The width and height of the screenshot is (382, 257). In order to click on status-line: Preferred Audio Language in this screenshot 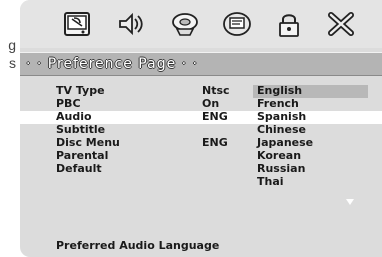, I will do `click(138, 245)`.